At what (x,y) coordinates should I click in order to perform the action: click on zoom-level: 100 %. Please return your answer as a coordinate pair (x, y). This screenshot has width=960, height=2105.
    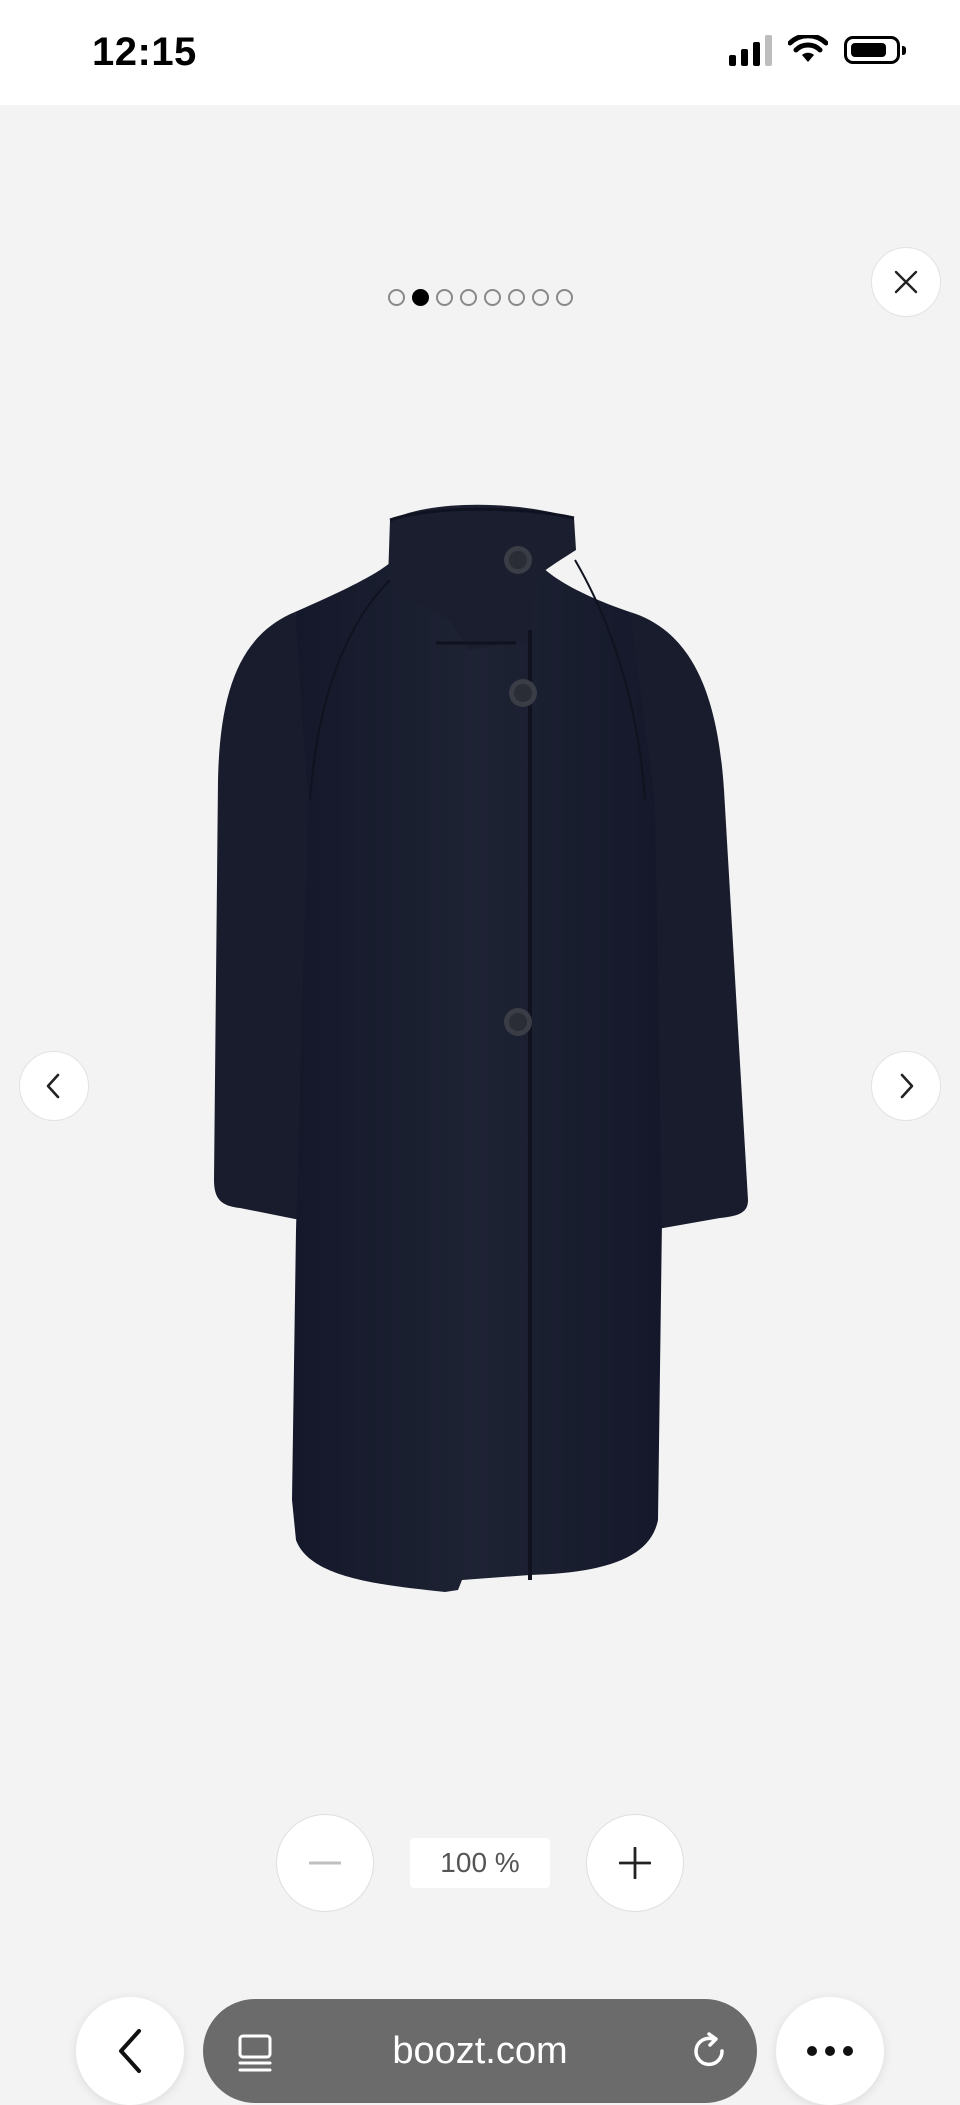
    Looking at the image, I should click on (480, 1863).